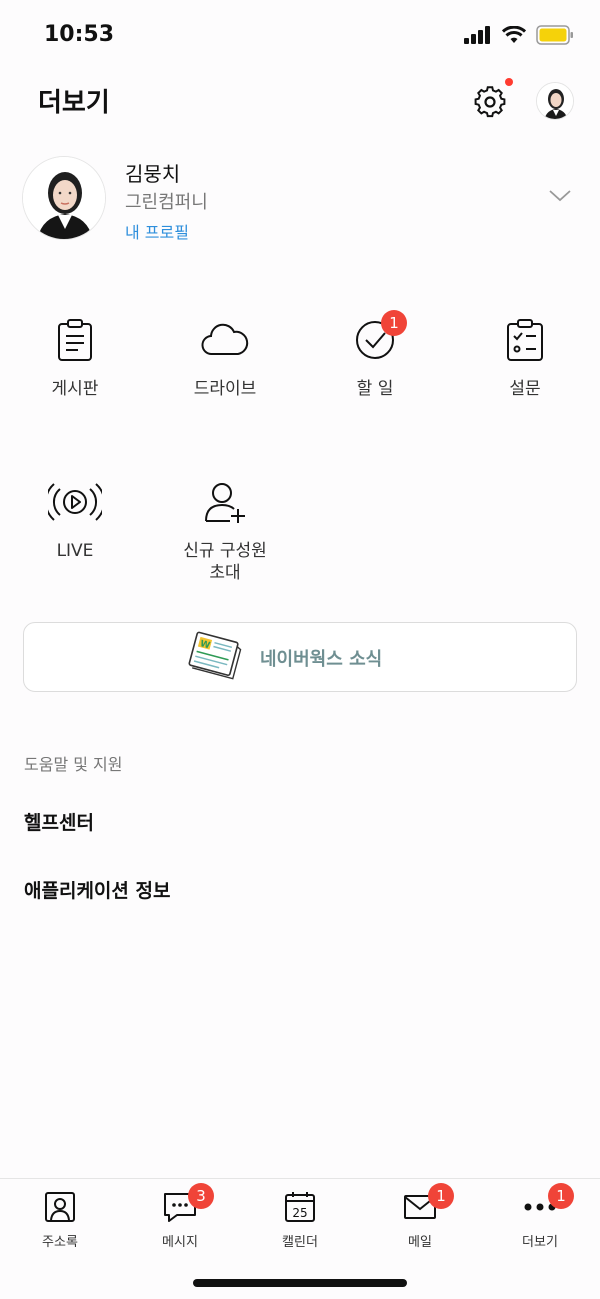  I want to click on menu-icon-wrap: 1, so click(377, 339).